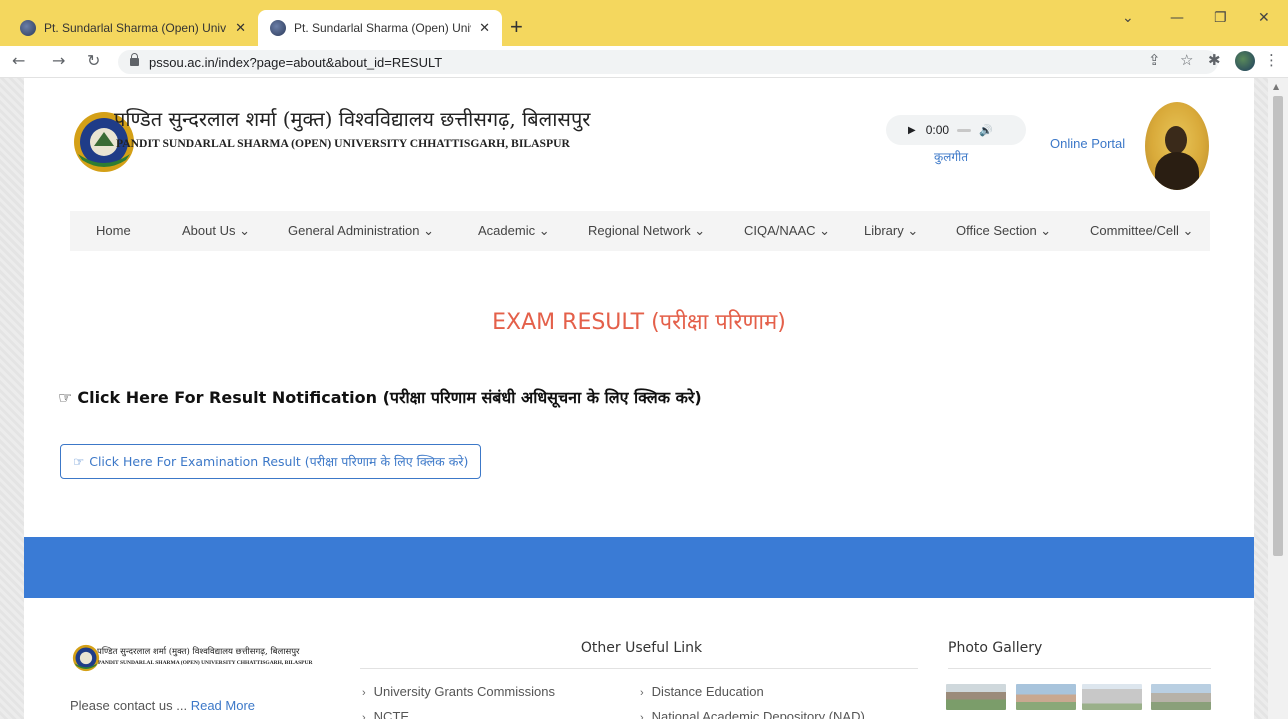 The width and height of the screenshot is (1288, 719). I want to click on portrait-face, so click(1176, 140).